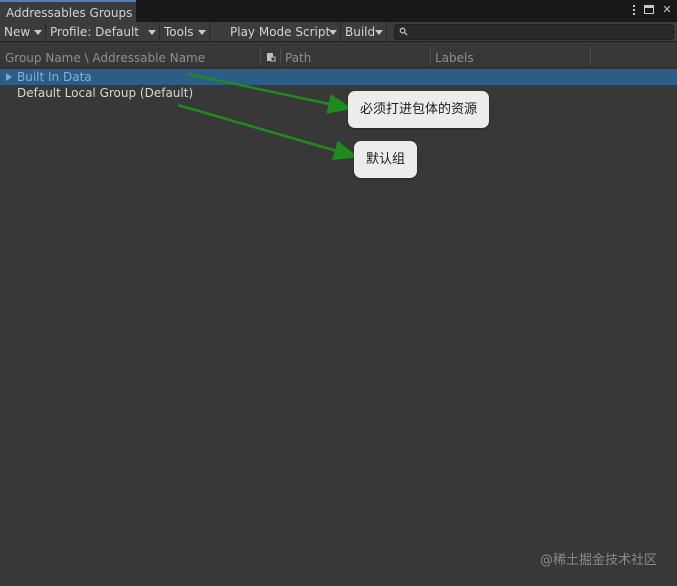  I want to click on maximize-button, so click(650, 10).